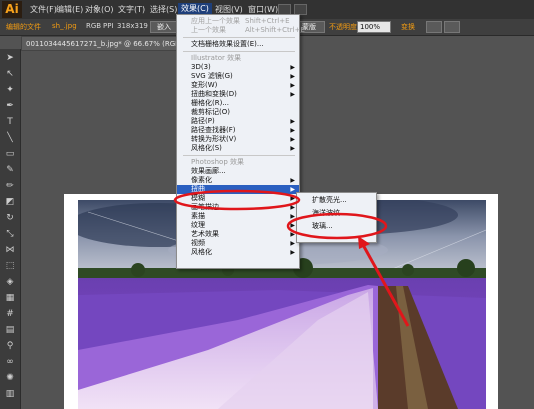  Describe the element at coordinates (212, 76) in the screenshot. I see `menu-item-label: SVG 滤镜(G)` at that location.